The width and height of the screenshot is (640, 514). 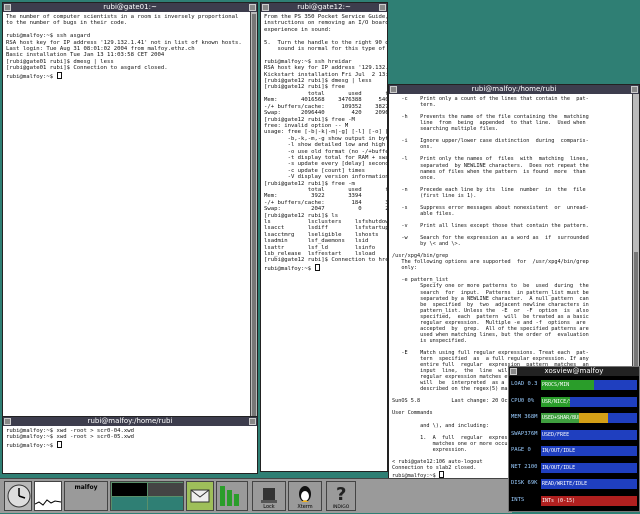 I want to click on meter-bar: INTs (0-15), so click(x=589, y=500).